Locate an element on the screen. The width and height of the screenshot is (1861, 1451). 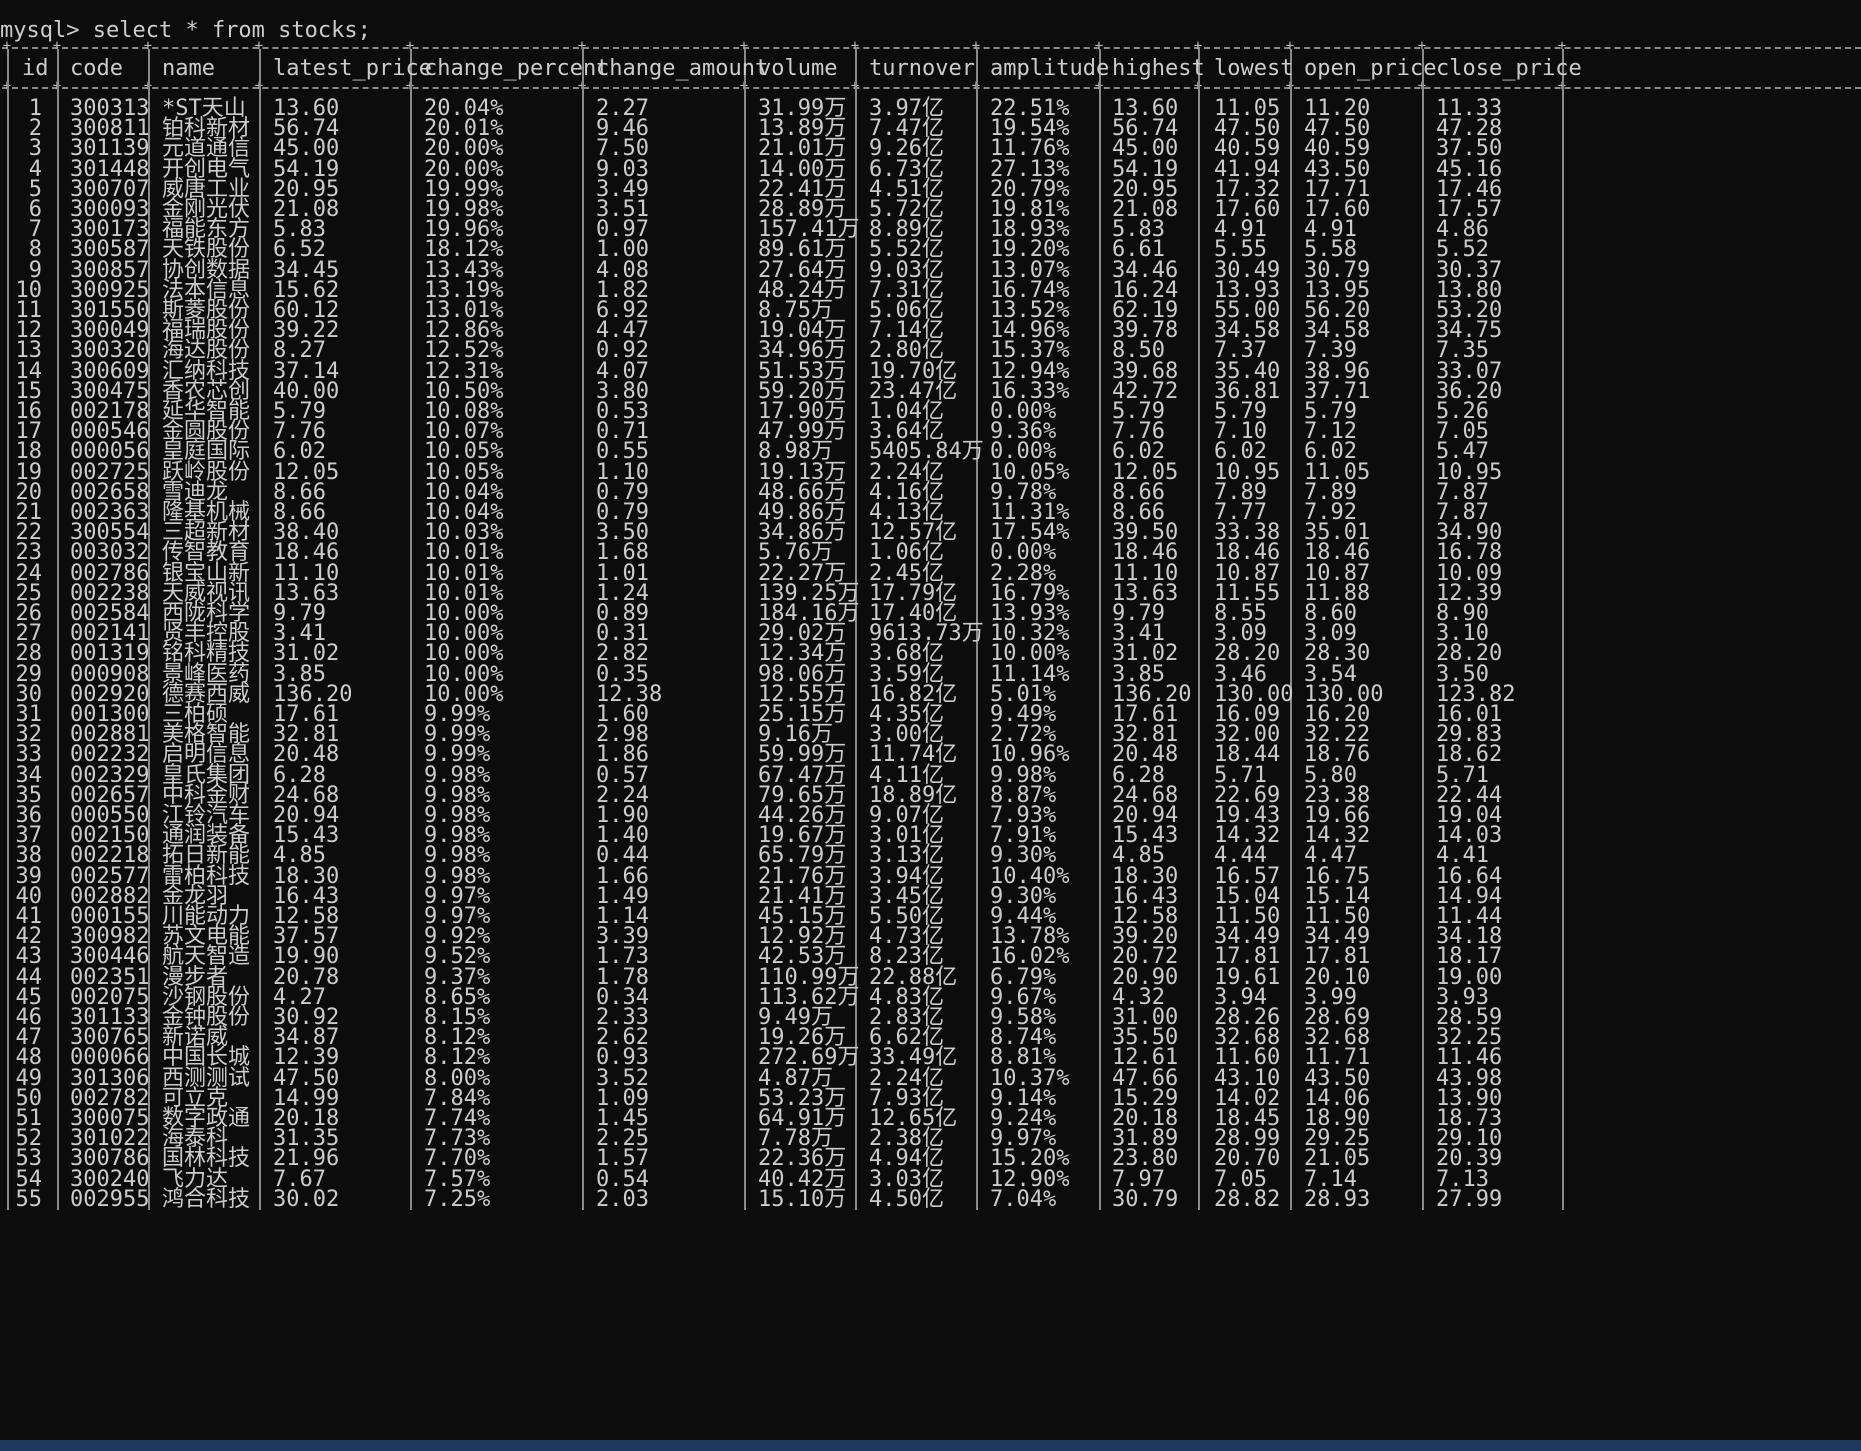
table-cell-highest: 30.79 is located at coordinates (1145, 1199).